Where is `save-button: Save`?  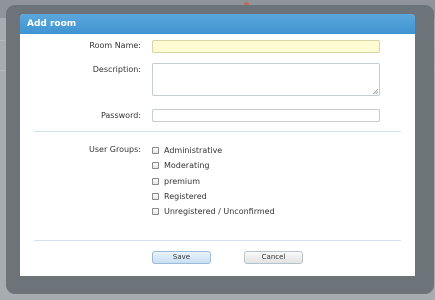 save-button: Save is located at coordinates (181, 257).